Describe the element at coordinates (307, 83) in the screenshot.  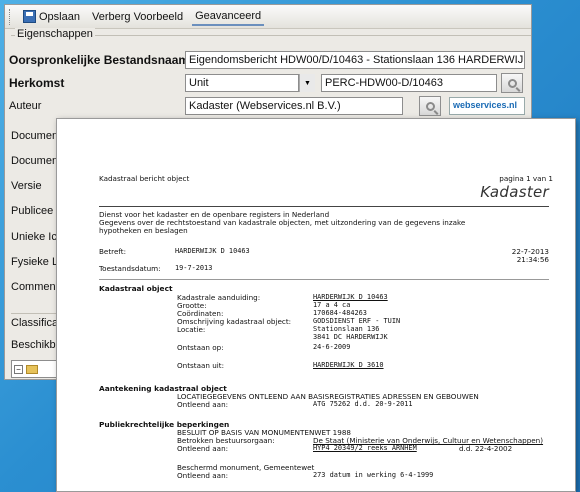
I see `chevron-down-icon: ▼` at that location.